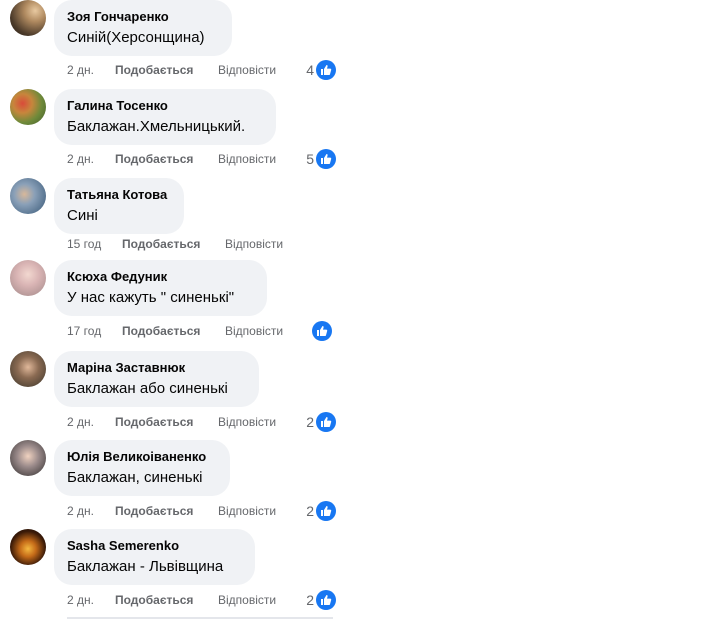 This screenshot has height=619, width=725. I want to click on comment-text: У нас кажуть " синенькі", so click(151, 297).